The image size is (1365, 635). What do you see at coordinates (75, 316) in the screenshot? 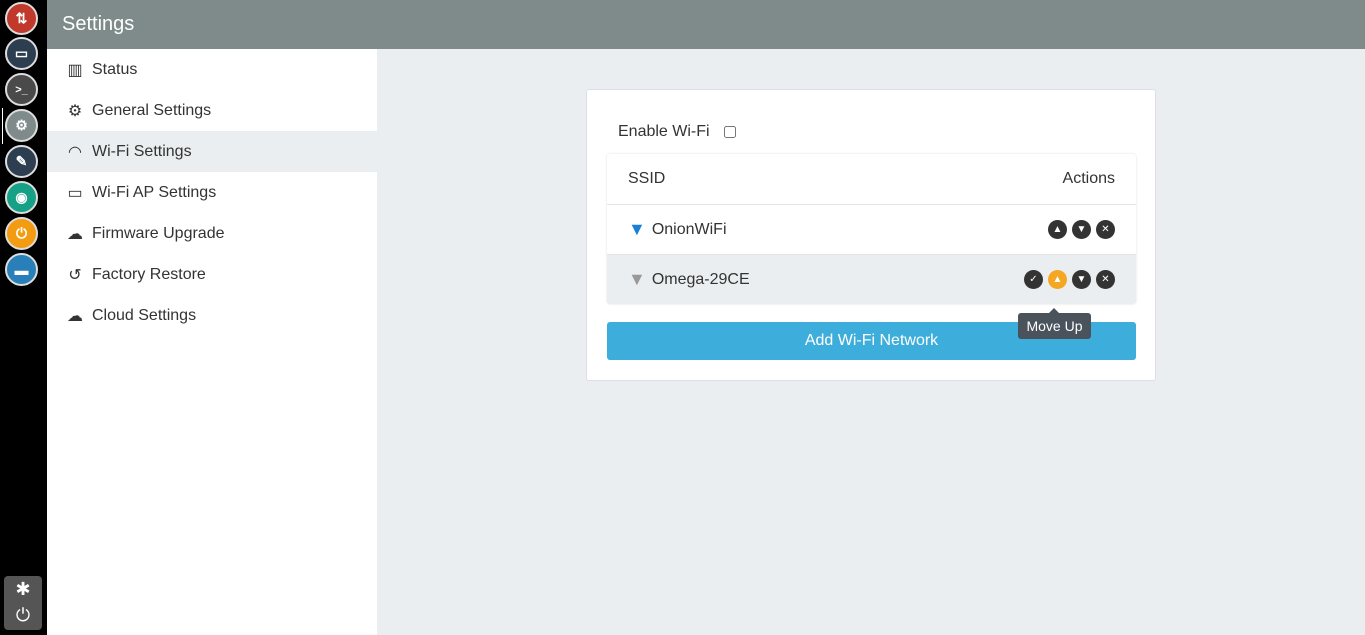
I see `cloud-icon: ☁` at bounding box center [75, 316].